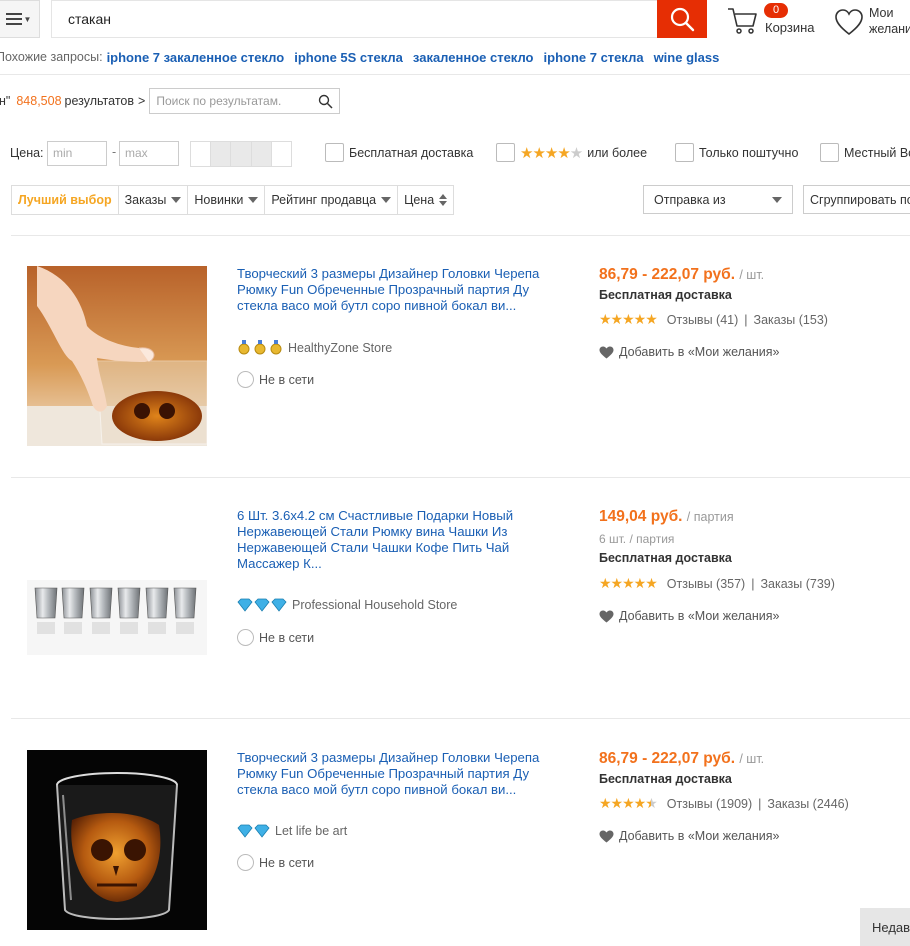 The width and height of the screenshot is (910, 946). What do you see at coordinates (709, 804) in the screenshot?
I see `reviews-link: Отзывы (1909)` at bounding box center [709, 804].